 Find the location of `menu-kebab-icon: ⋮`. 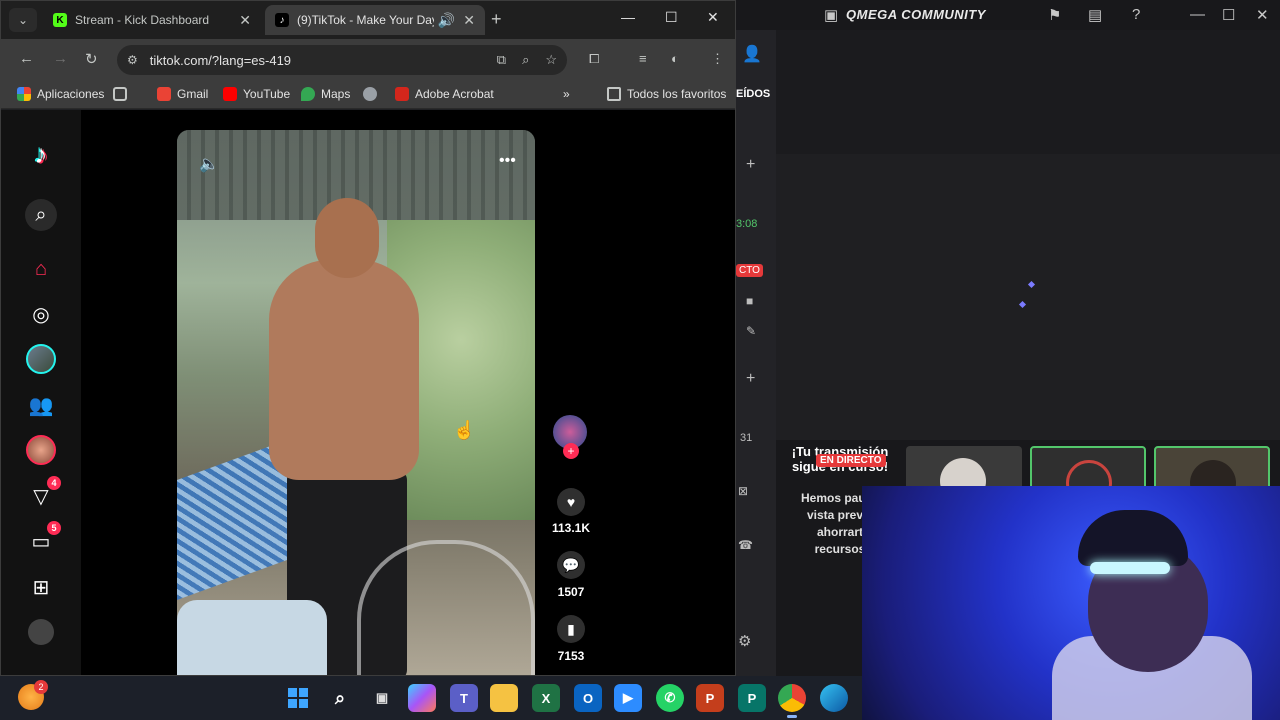

menu-kebab-icon: ⋮ is located at coordinates (717, 59).